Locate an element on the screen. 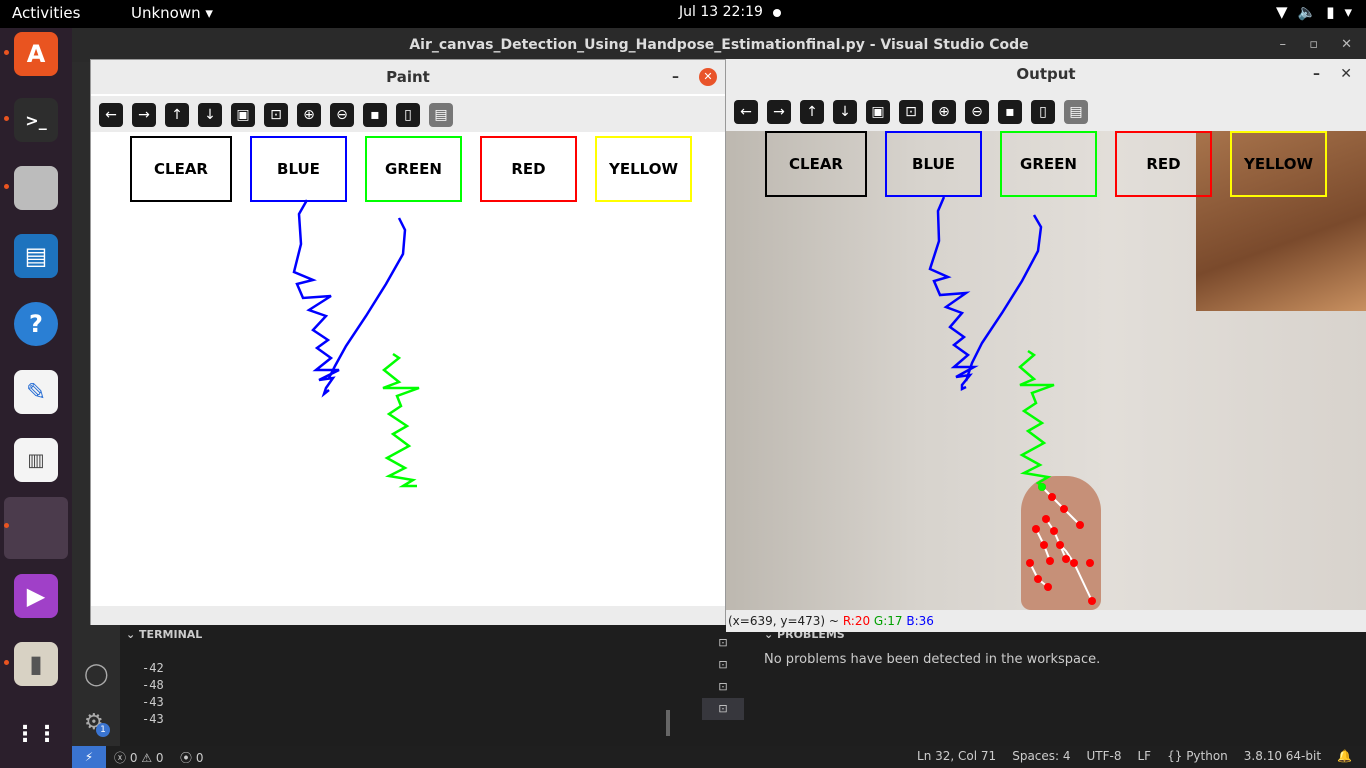 The width and height of the screenshot is (1366, 768). document-viewer-icon: ▥ is located at coordinates (36, 460).